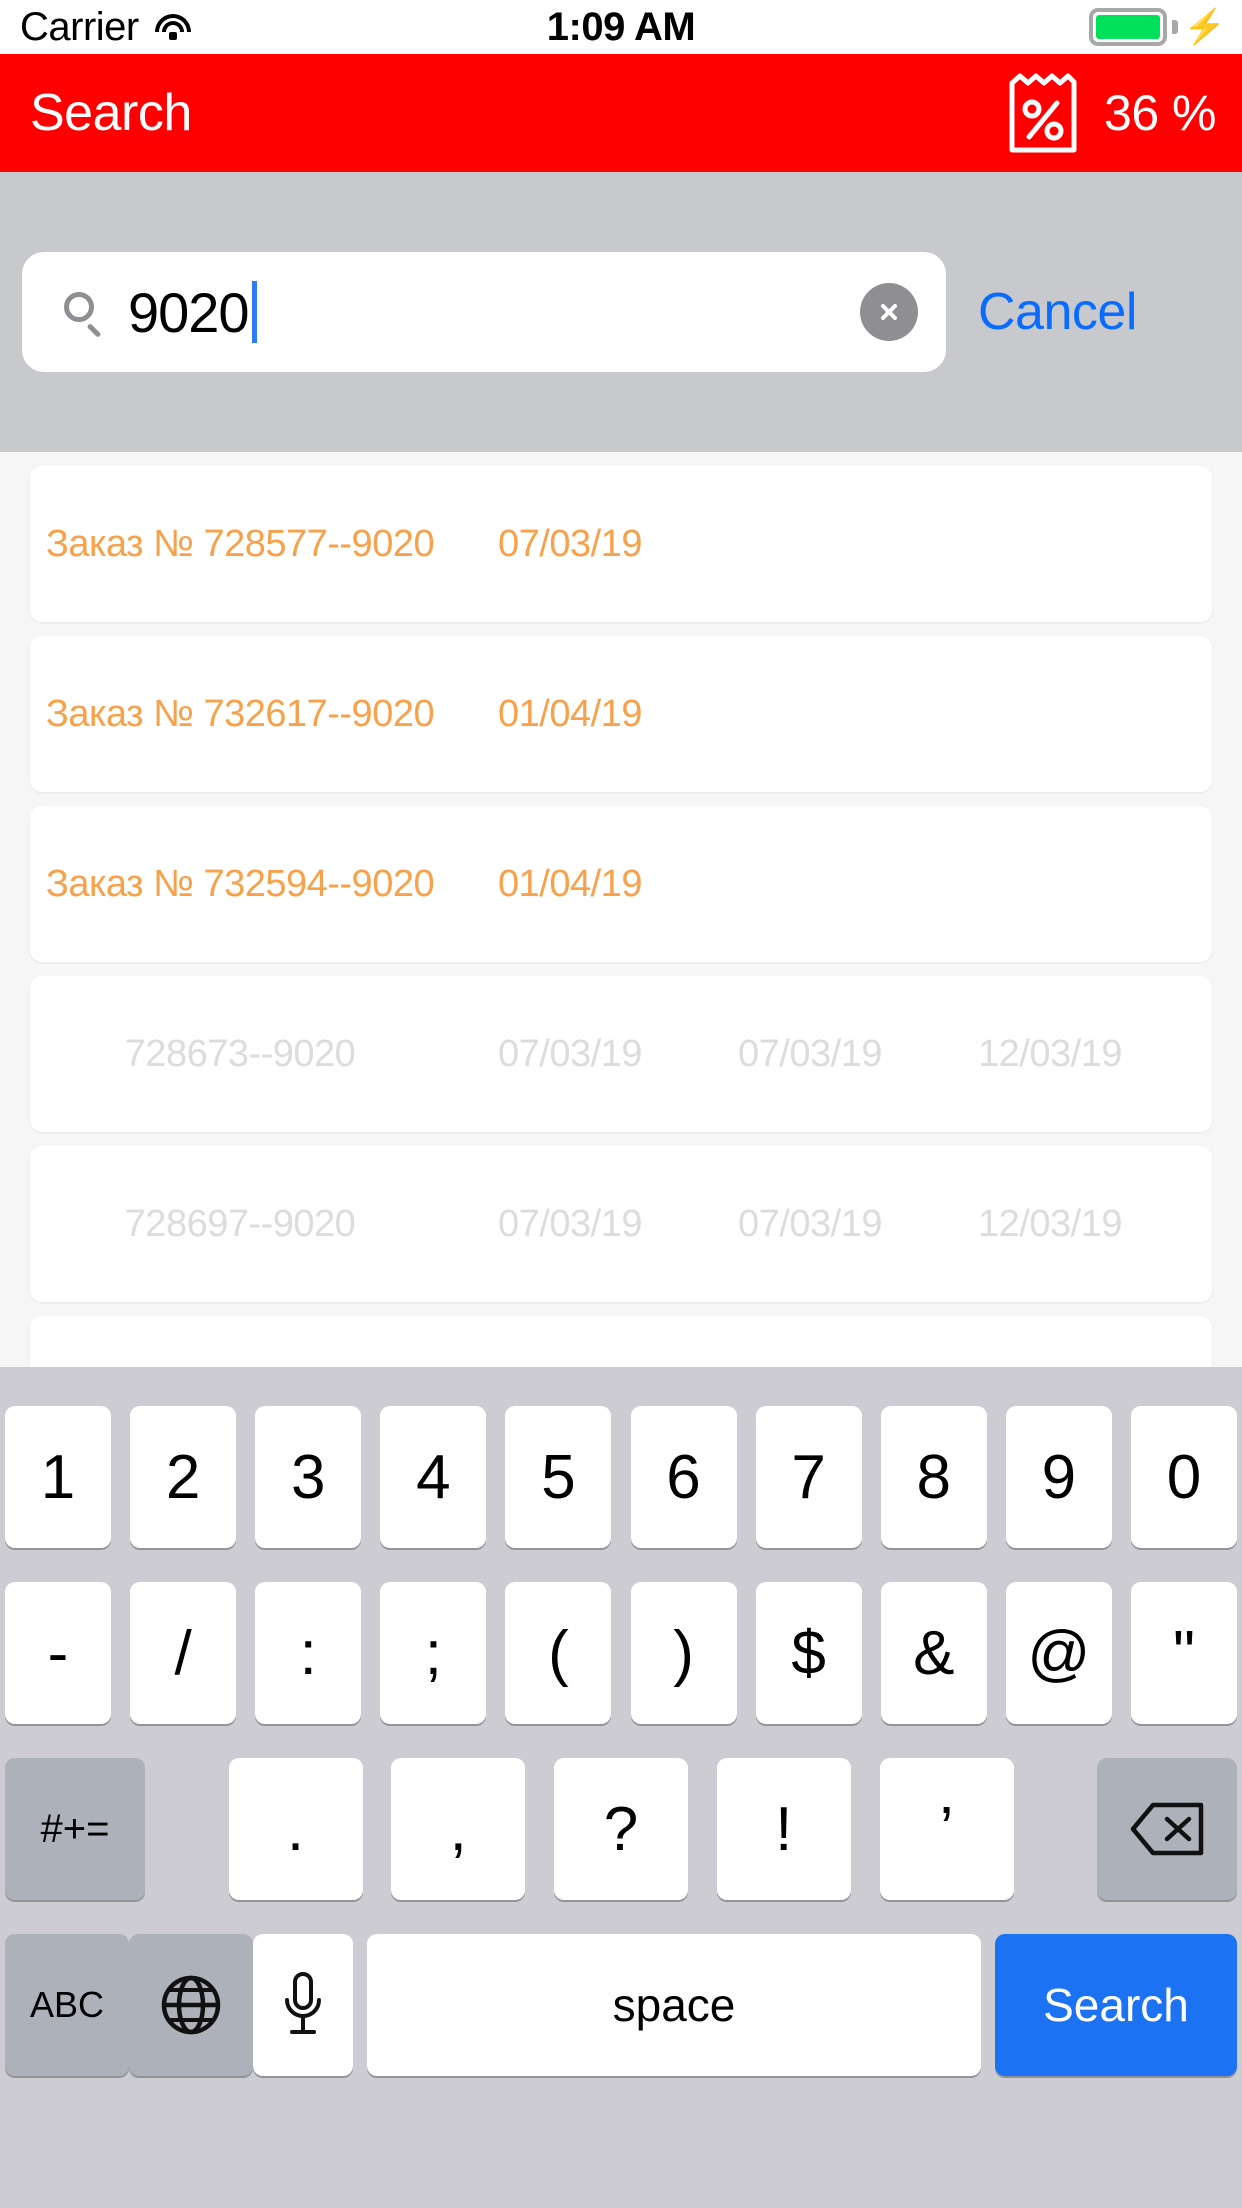 This screenshot has width=1242, height=2208. I want to click on key-8: 8, so click(933, 1477).